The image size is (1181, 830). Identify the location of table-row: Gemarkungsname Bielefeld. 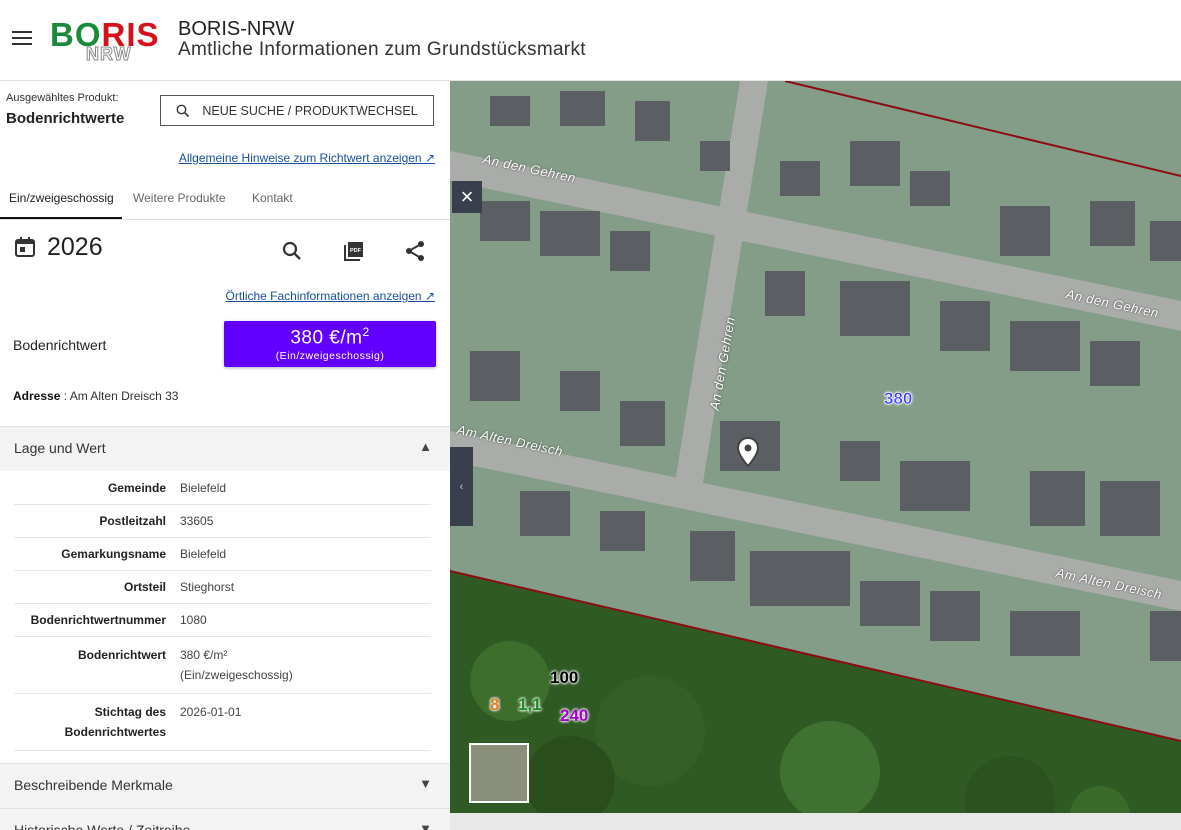
(222, 554).